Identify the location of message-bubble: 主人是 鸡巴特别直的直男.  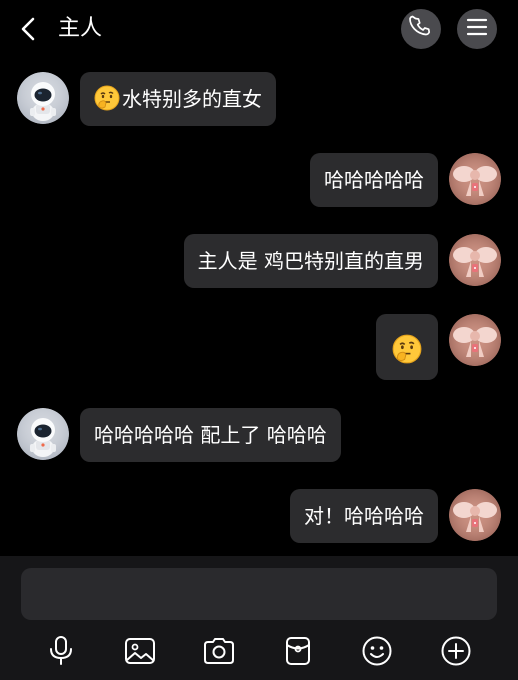
(310, 261).